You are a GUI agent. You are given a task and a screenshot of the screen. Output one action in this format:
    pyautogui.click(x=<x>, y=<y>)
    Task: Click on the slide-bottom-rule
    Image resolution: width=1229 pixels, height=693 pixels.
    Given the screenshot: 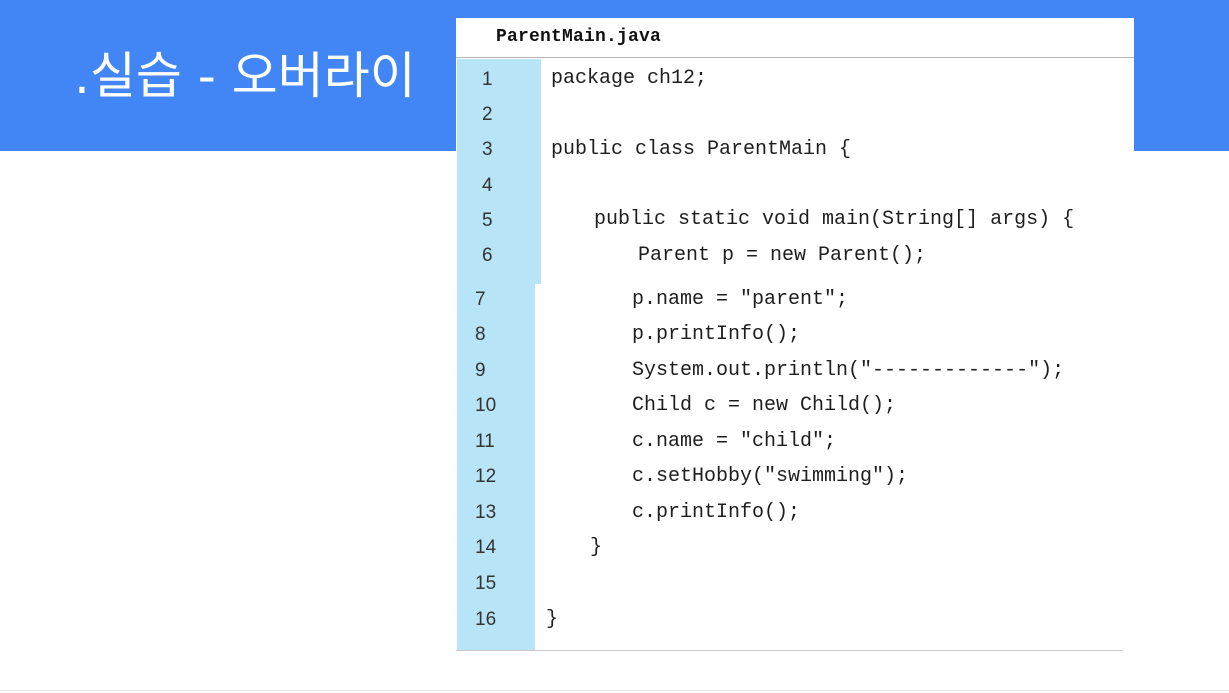 What is the action you would take?
    pyautogui.click(x=614, y=690)
    